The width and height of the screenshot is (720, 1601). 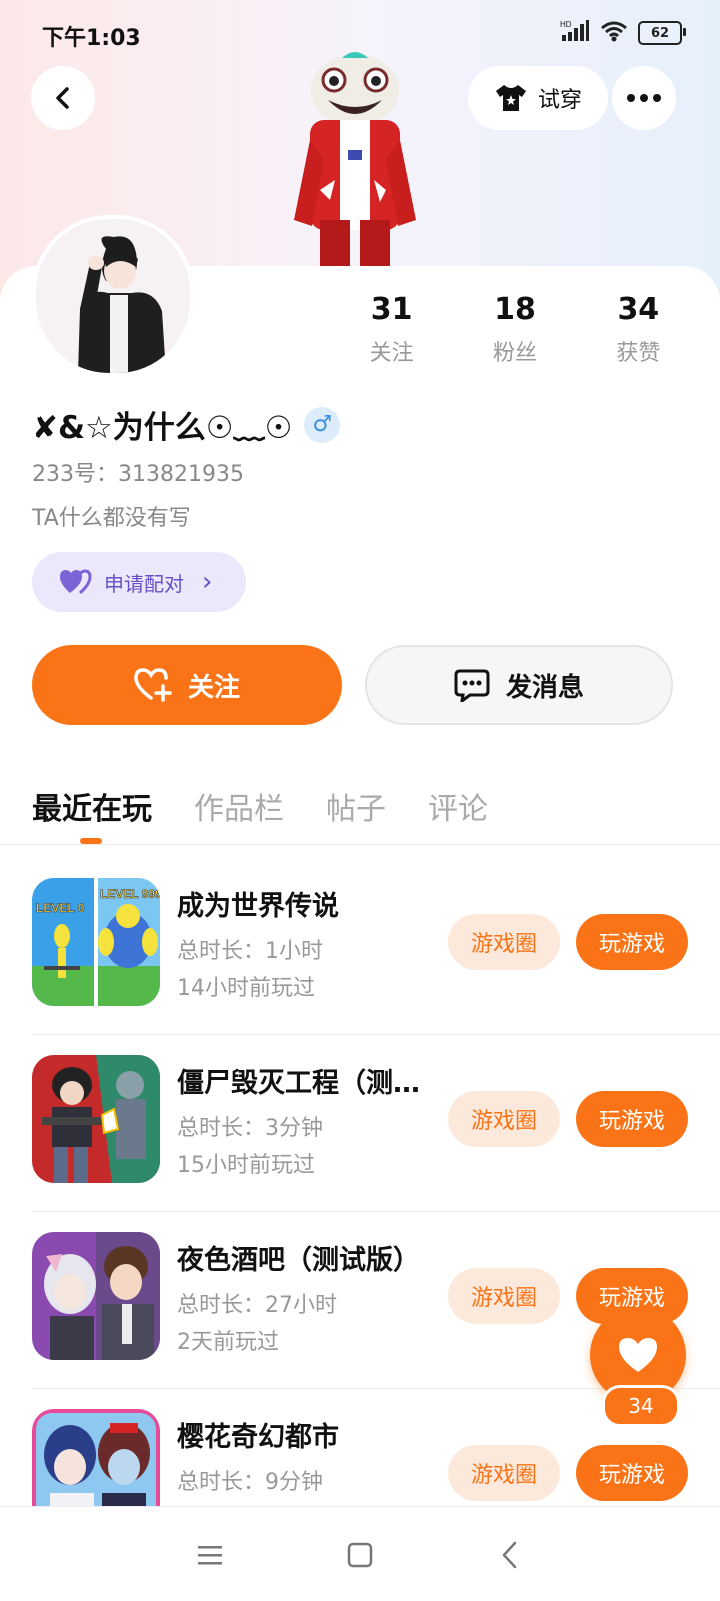 I want to click on stat-following: 31 关注, so click(x=391, y=329).